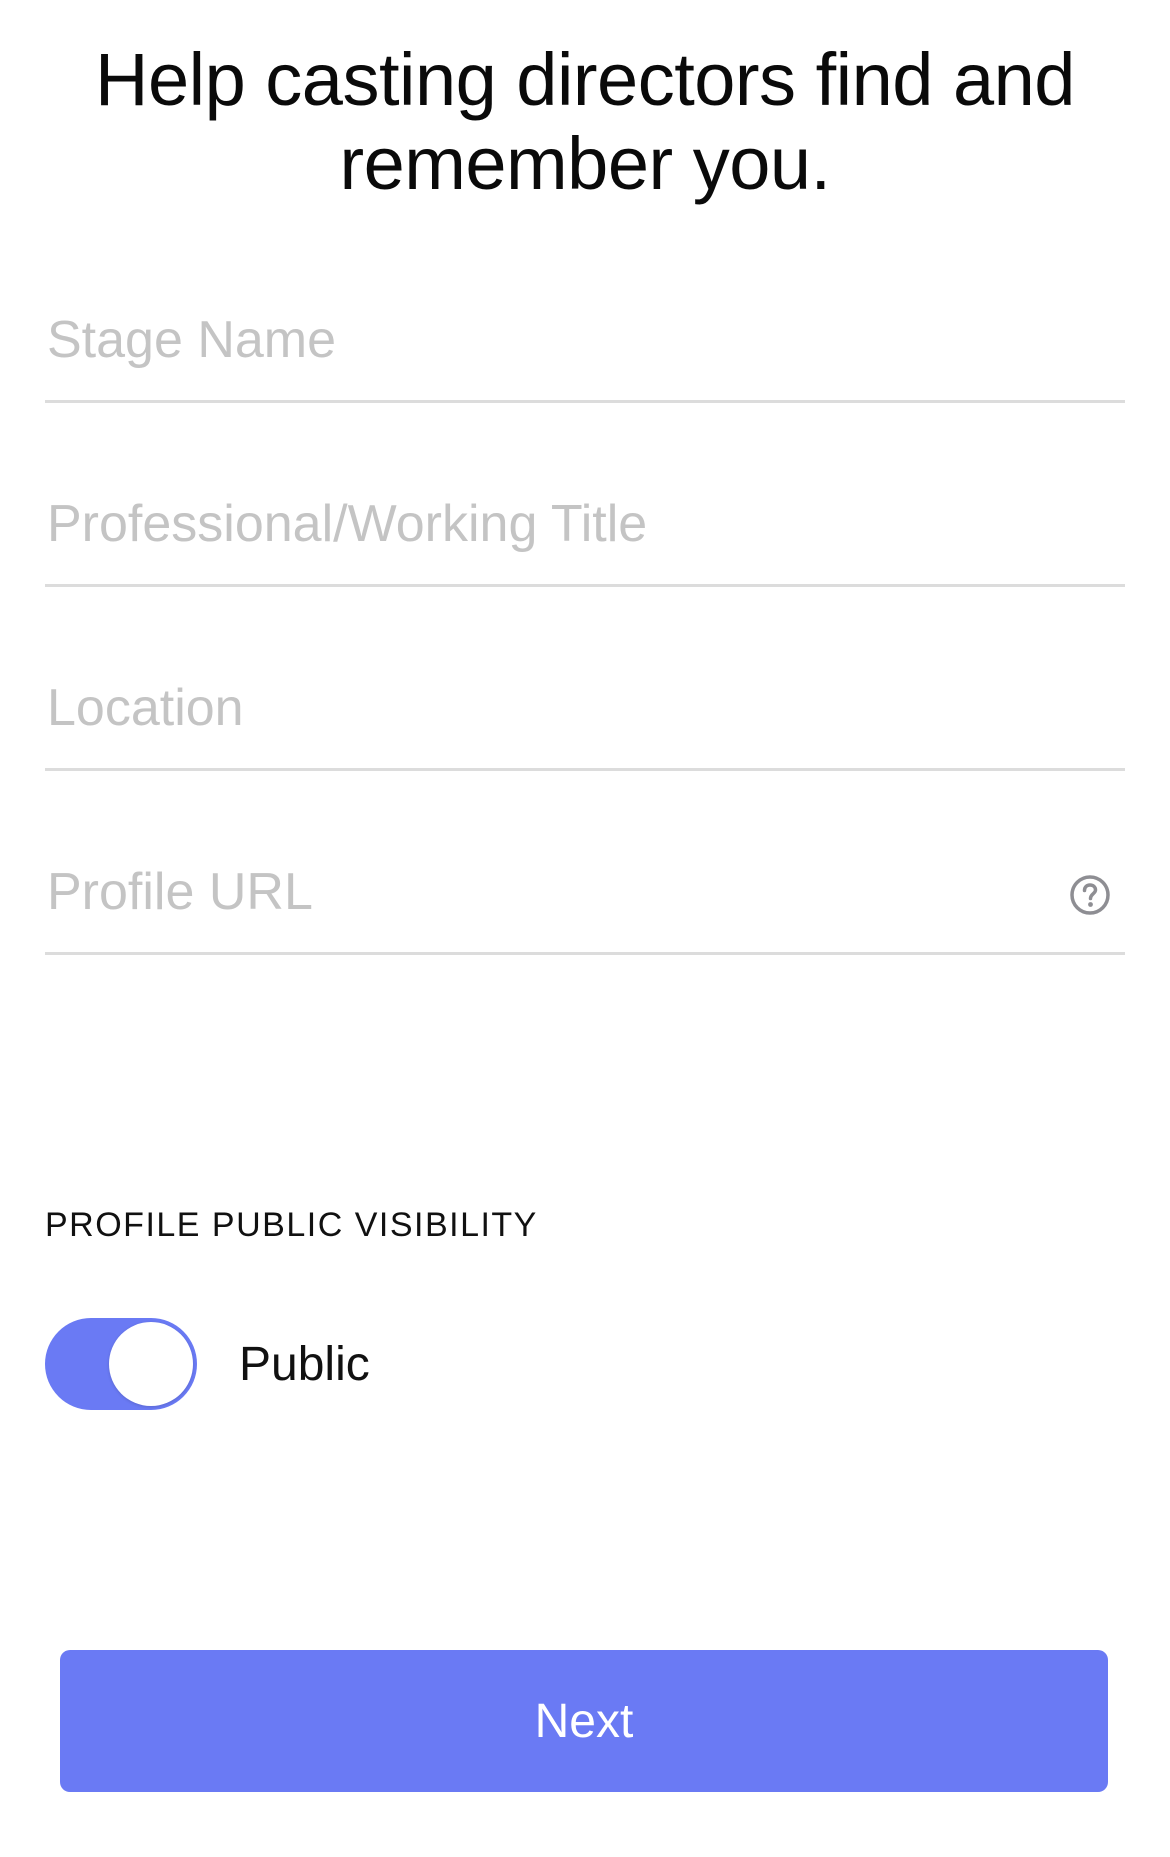 This screenshot has height=1857, width=1170. What do you see at coordinates (555, 340) in the screenshot?
I see `stage-name-input` at bounding box center [555, 340].